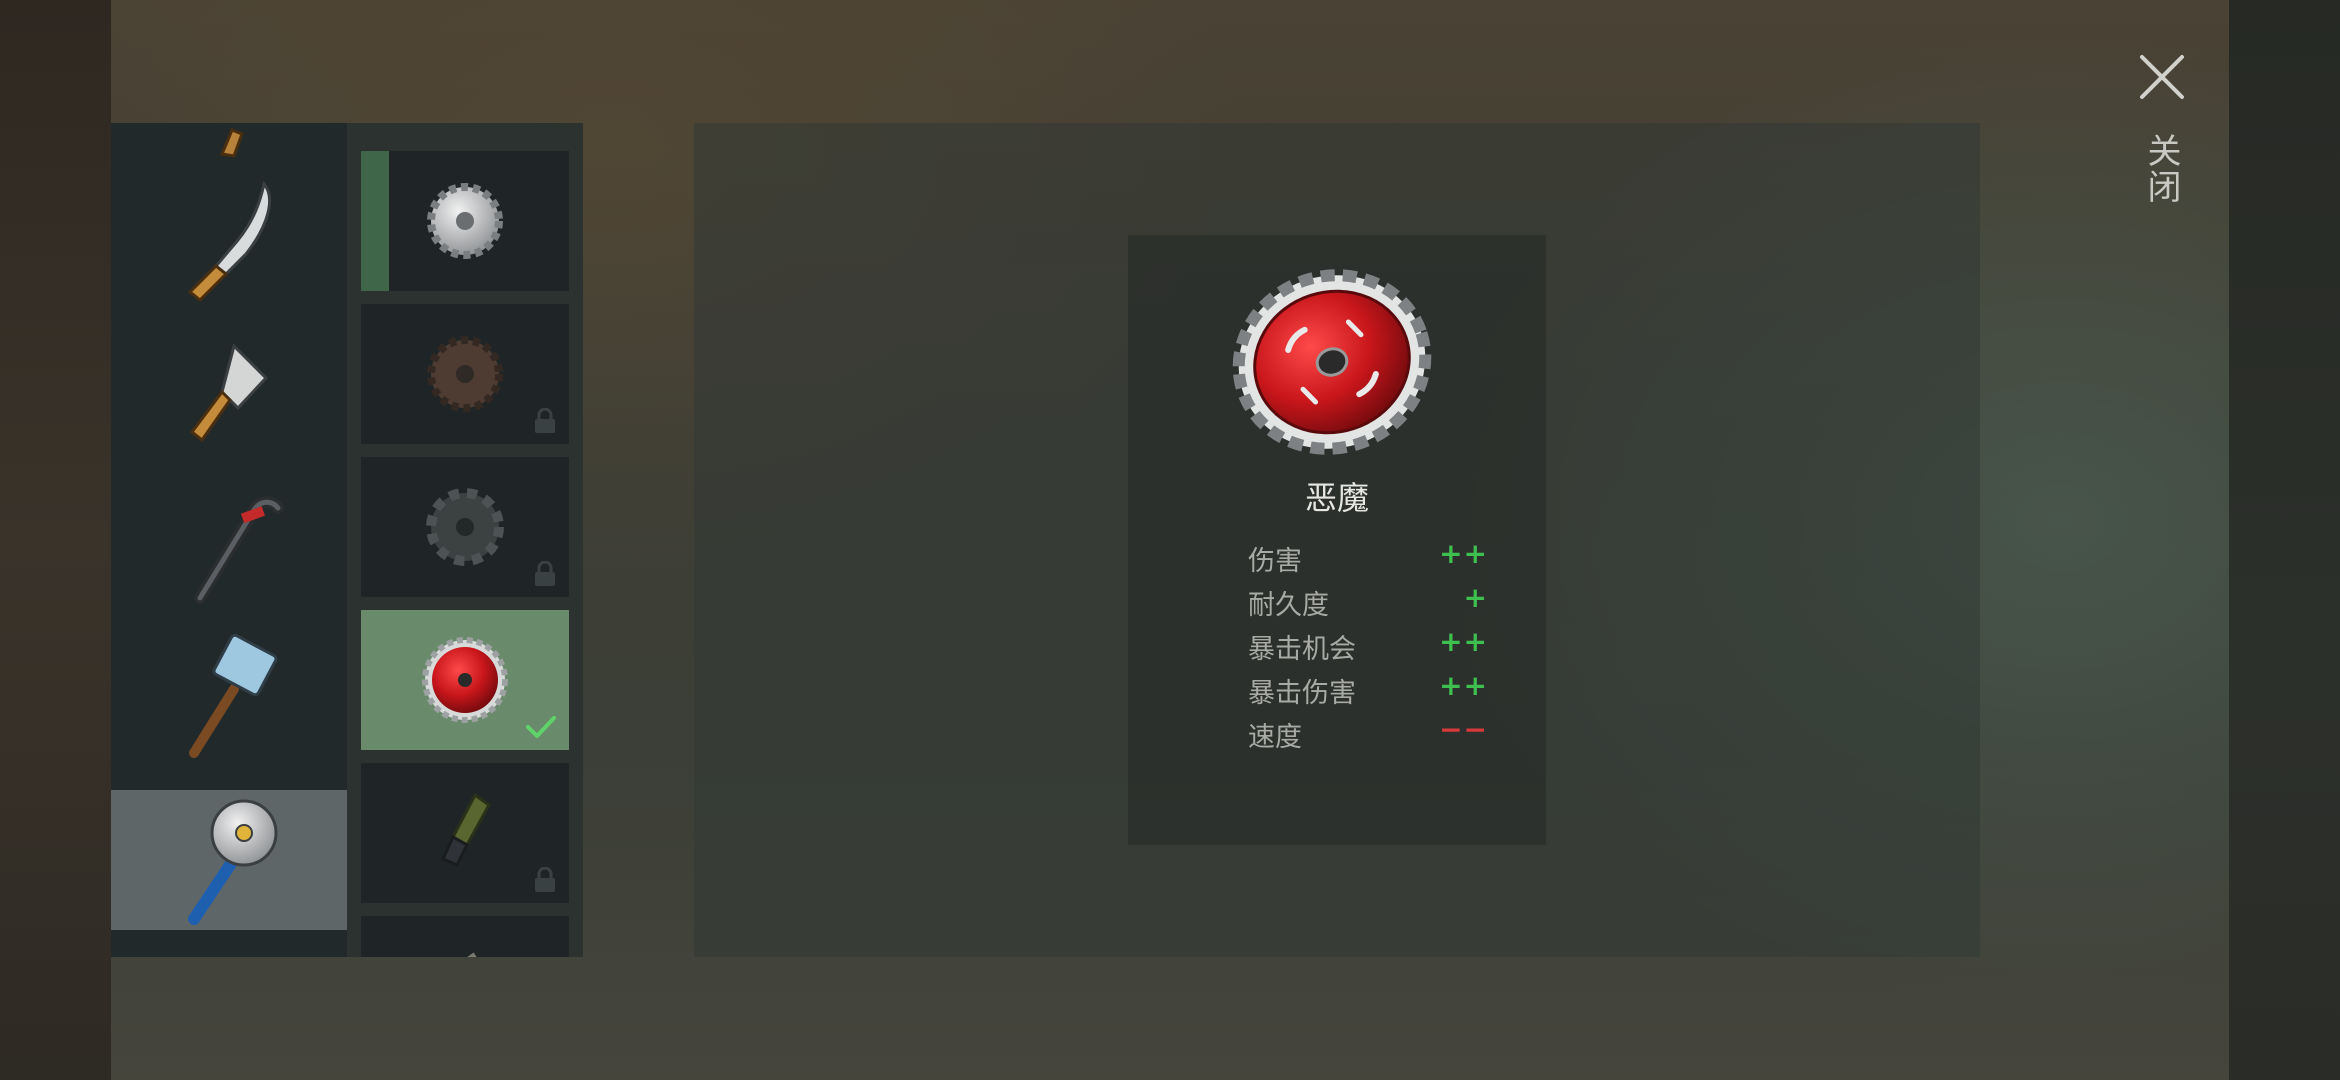 Image resolution: width=2340 pixels, height=1080 pixels. What do you see at coordinates (1302, 649) in the screenshot?
I see `stat-label: 暴击机会` at bounding box center [1302, 649].